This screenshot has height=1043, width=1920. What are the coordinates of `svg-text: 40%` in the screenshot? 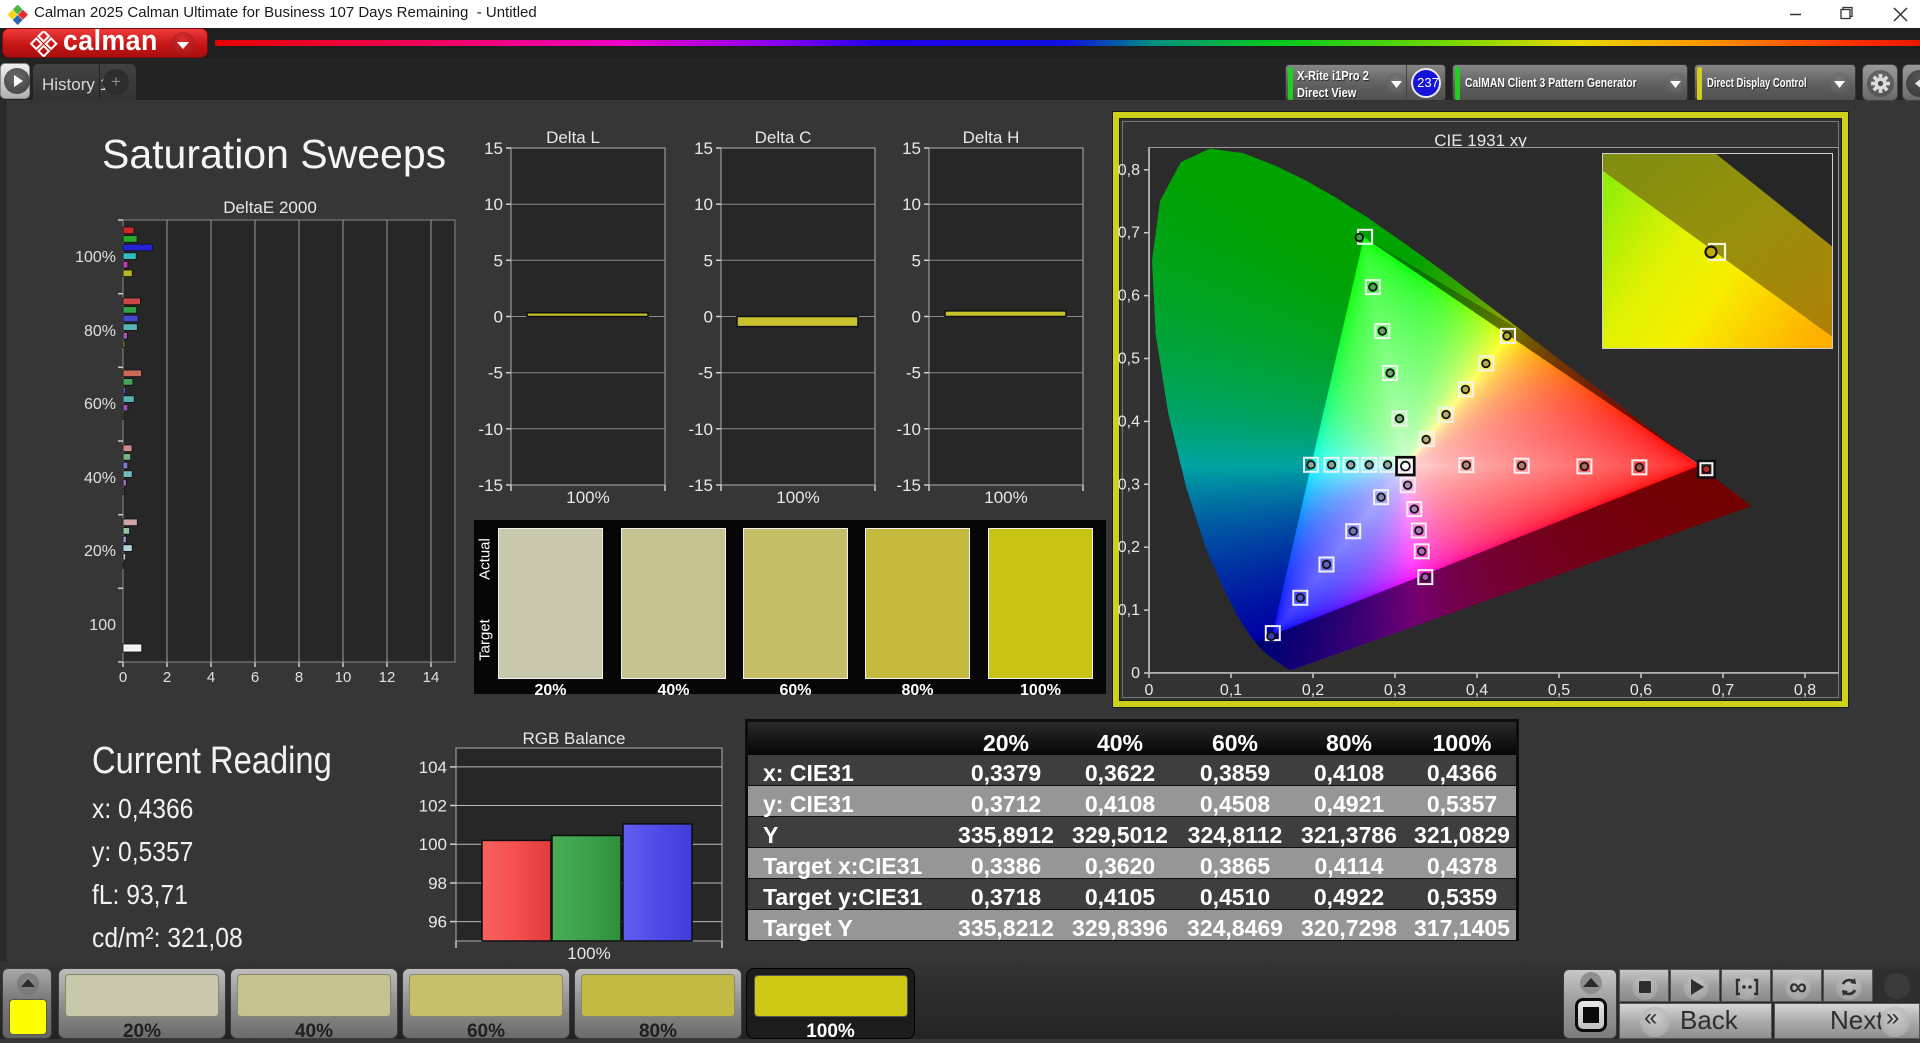 It's located at (100, 478).